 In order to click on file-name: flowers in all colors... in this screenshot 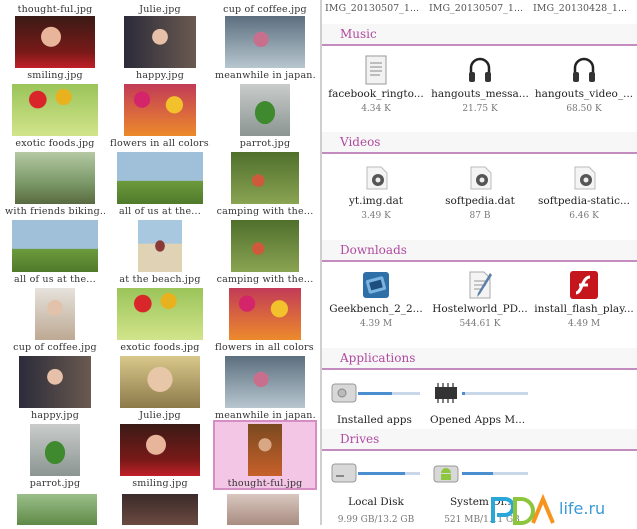, I will do `click(160, 143)`.